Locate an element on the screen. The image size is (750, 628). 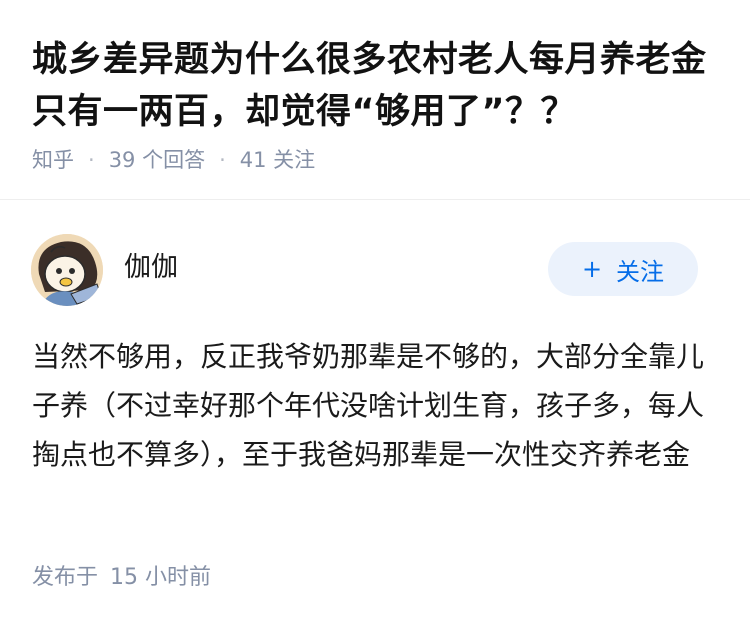
plus-icon: + is located at coordinates (592, 269).